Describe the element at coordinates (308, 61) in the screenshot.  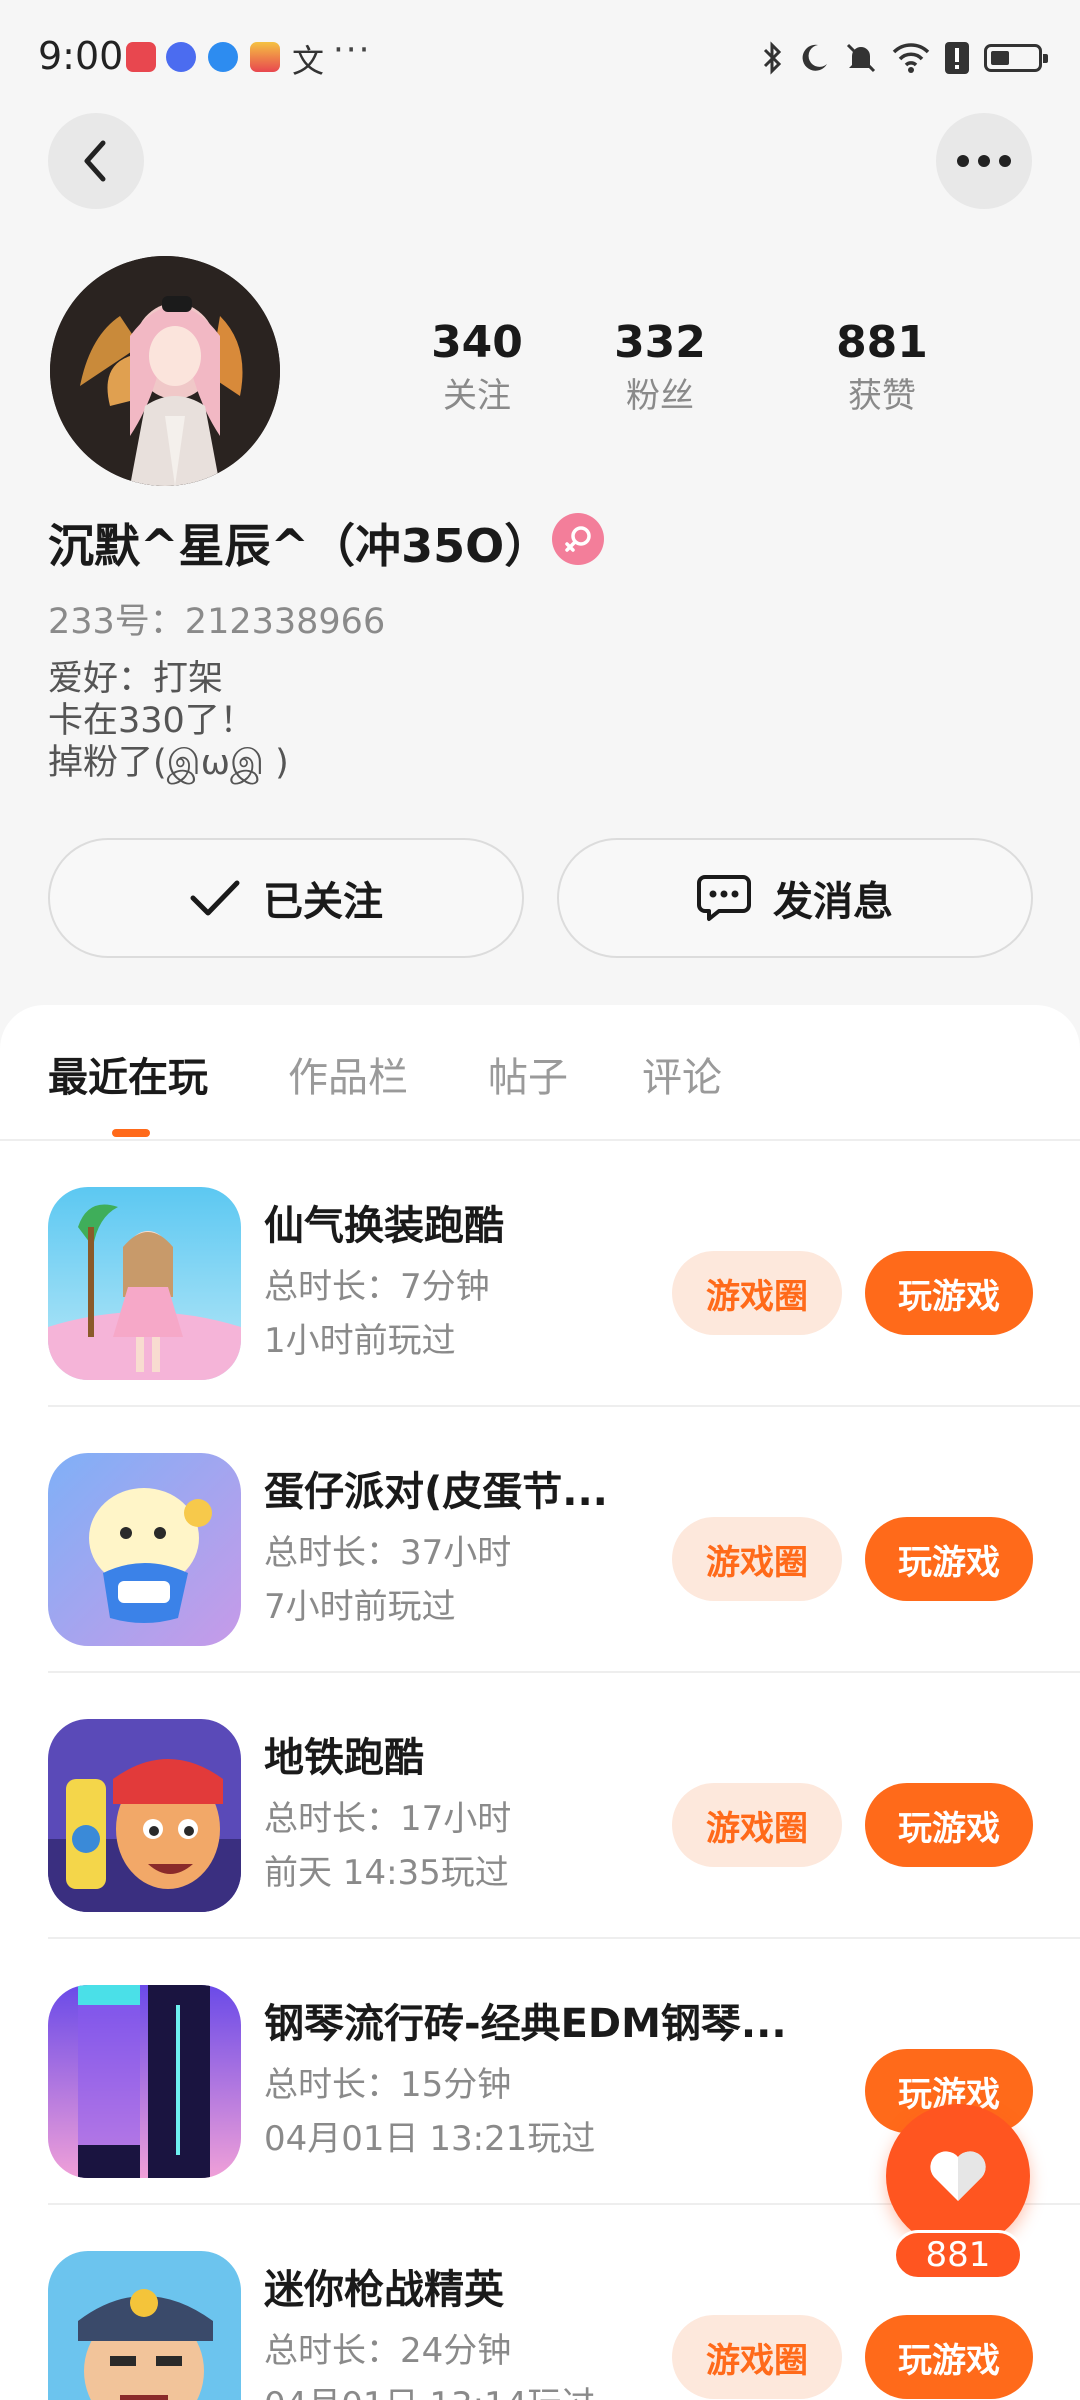
I see `translate-icon: 文` at that location.